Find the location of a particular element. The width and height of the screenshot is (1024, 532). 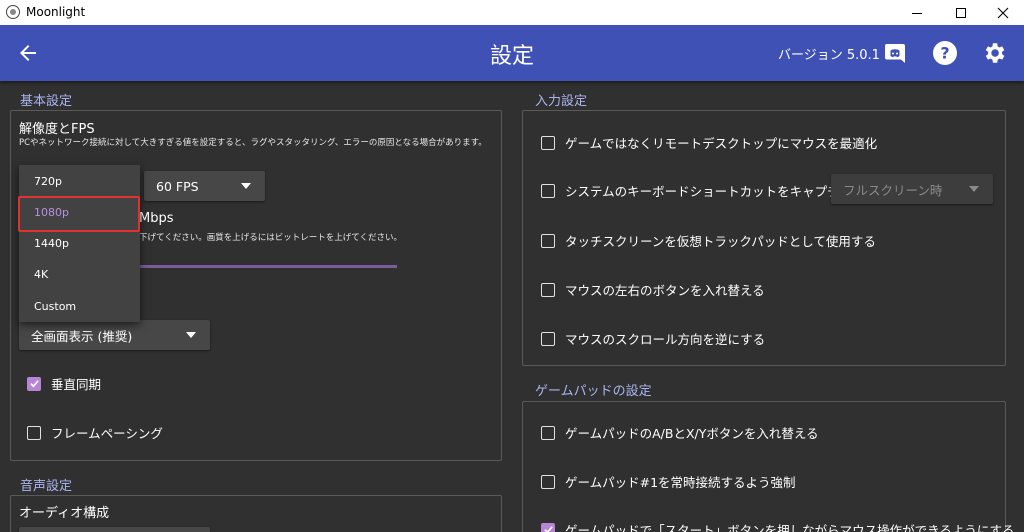

close-icon is located at coordinates (1003, 12).